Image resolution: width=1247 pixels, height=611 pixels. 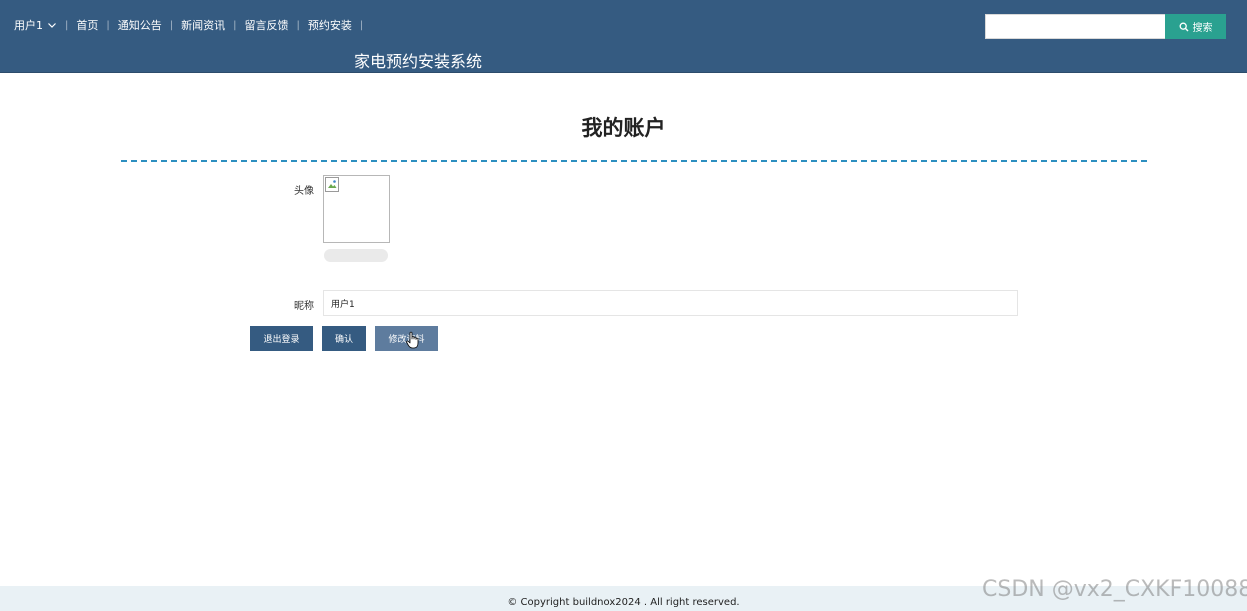 What do you see at coordinates (87, 25) in the screenshot?
I see `nav-item-home: 首页` at bounding box center [87, 25].